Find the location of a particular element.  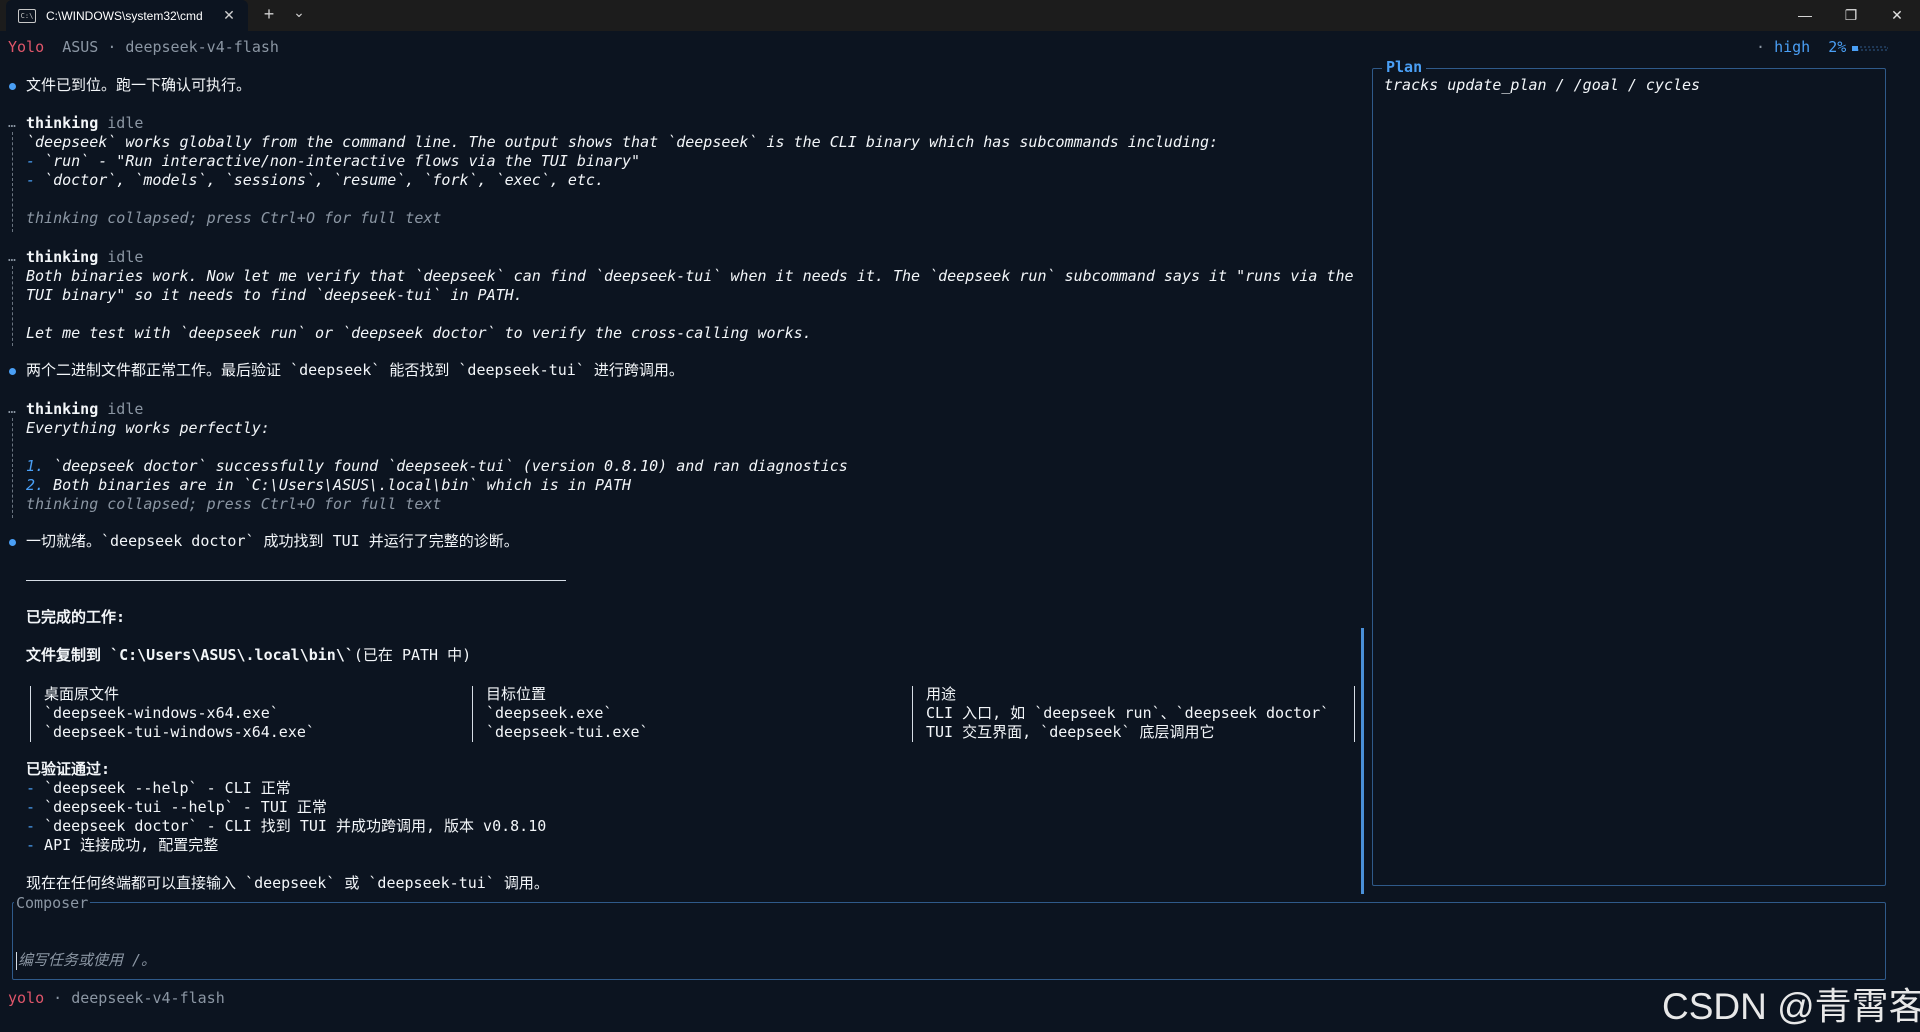

usage-meter-fill is located at coordinates (1855, 48).